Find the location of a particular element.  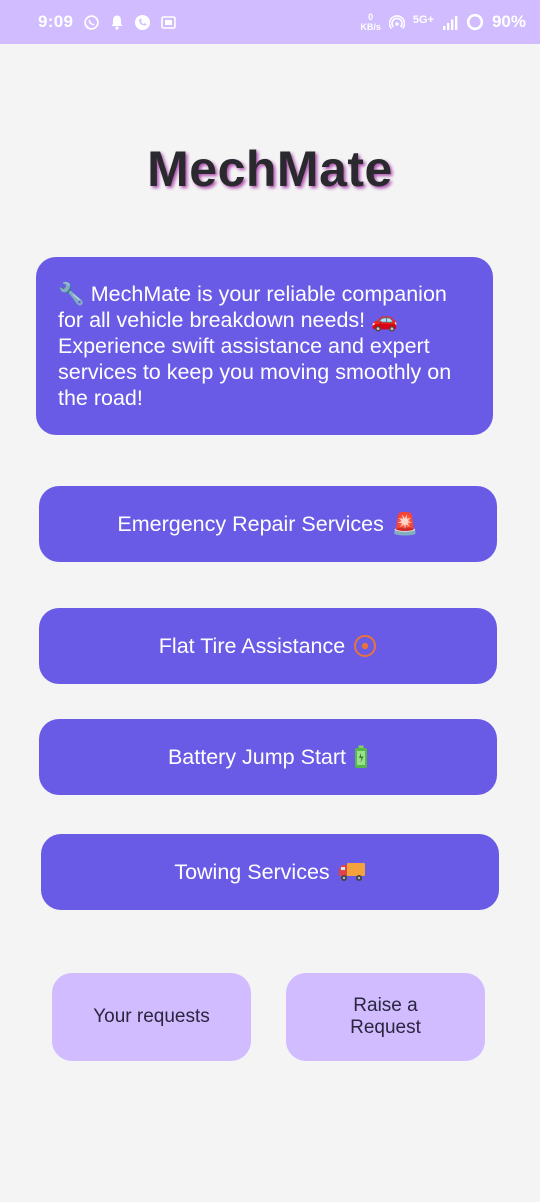

flat-tire-button: Flat Tire Assistance is located at coordinates (268, 646).